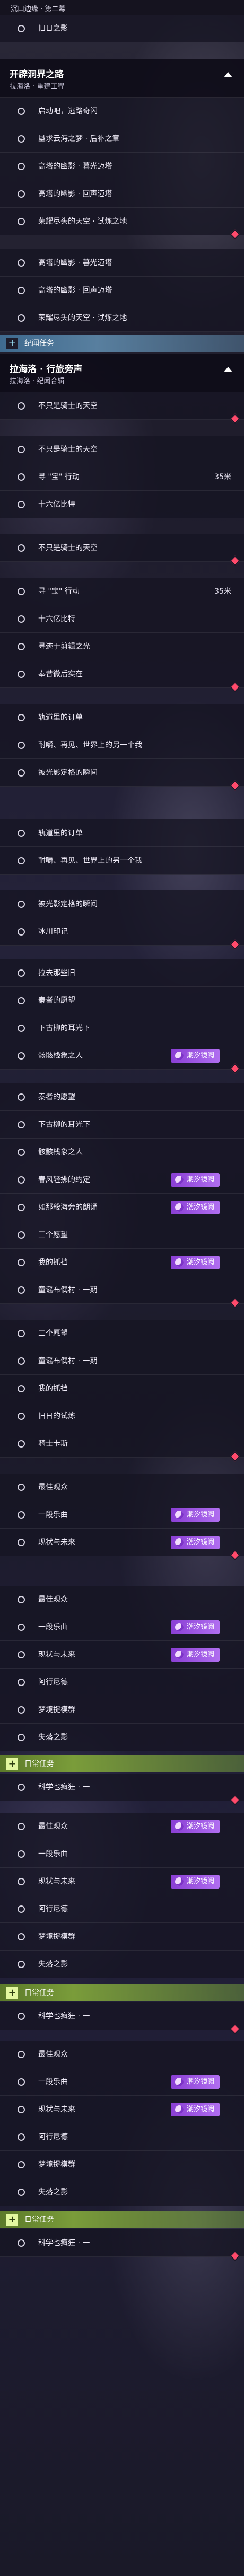 The width and height of the screenshot is (244, 2576). Describe the element at coordinates (61, 1056) in the screenshot. I see `quest-label: 骸骸栈象之人` at that location.